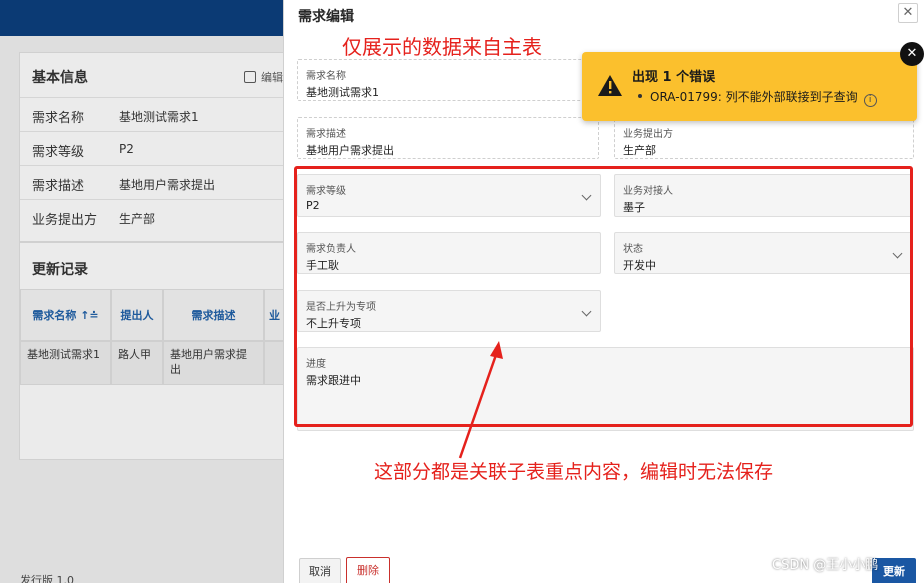 Image resolution: width=924 pixels, height=583 pixels. I want to click on watermark: CSDN @王小小鹏, so click(825, 565).